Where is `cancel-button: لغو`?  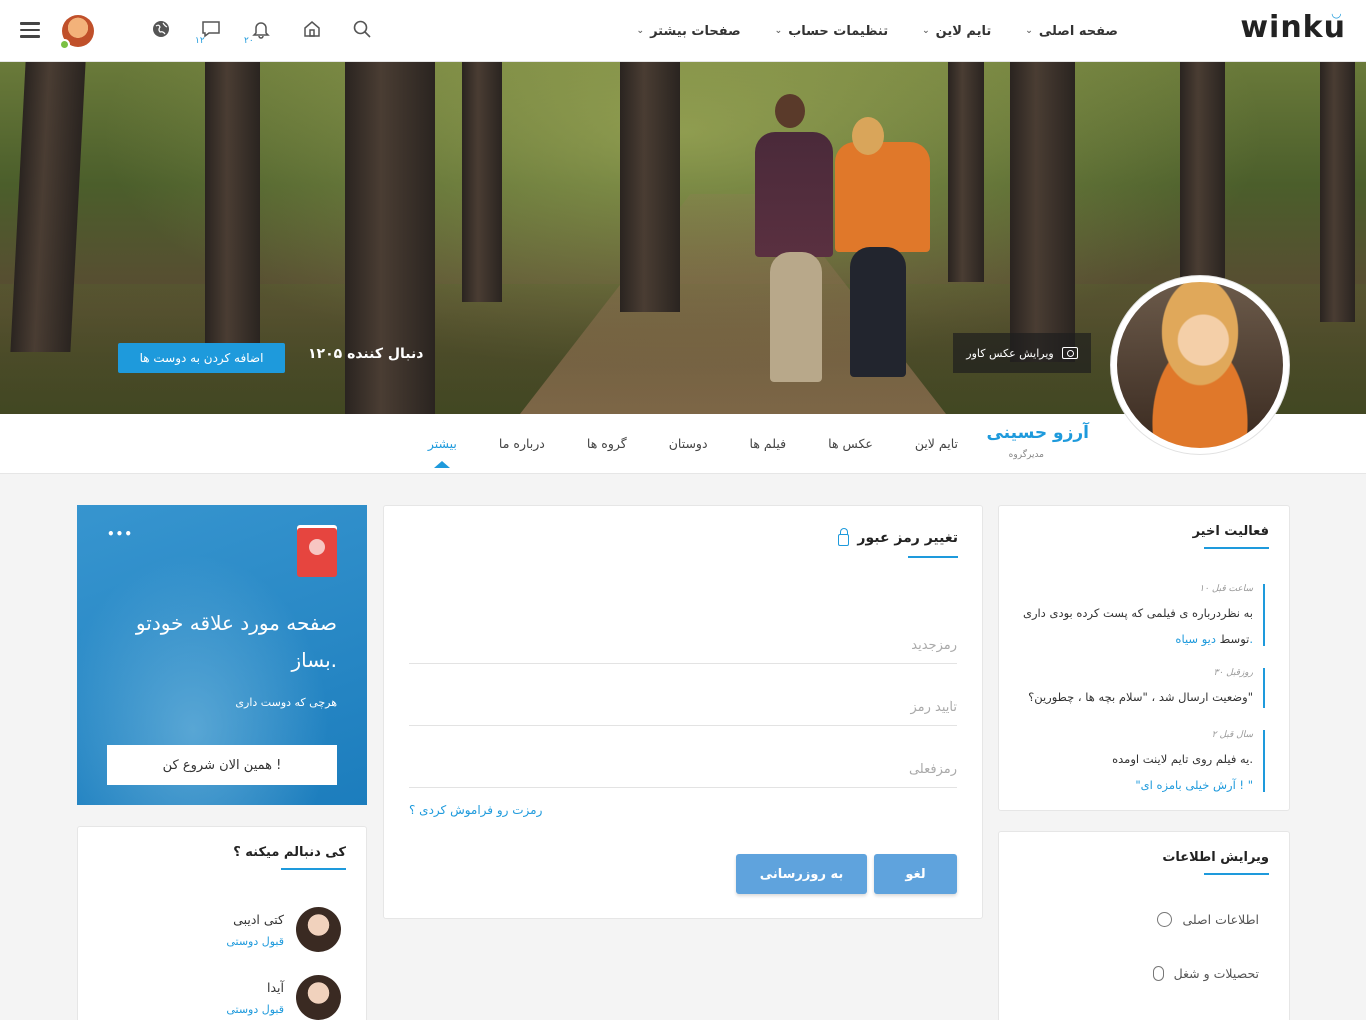 cancel-button: لغو is located at coordinates (915, 874).